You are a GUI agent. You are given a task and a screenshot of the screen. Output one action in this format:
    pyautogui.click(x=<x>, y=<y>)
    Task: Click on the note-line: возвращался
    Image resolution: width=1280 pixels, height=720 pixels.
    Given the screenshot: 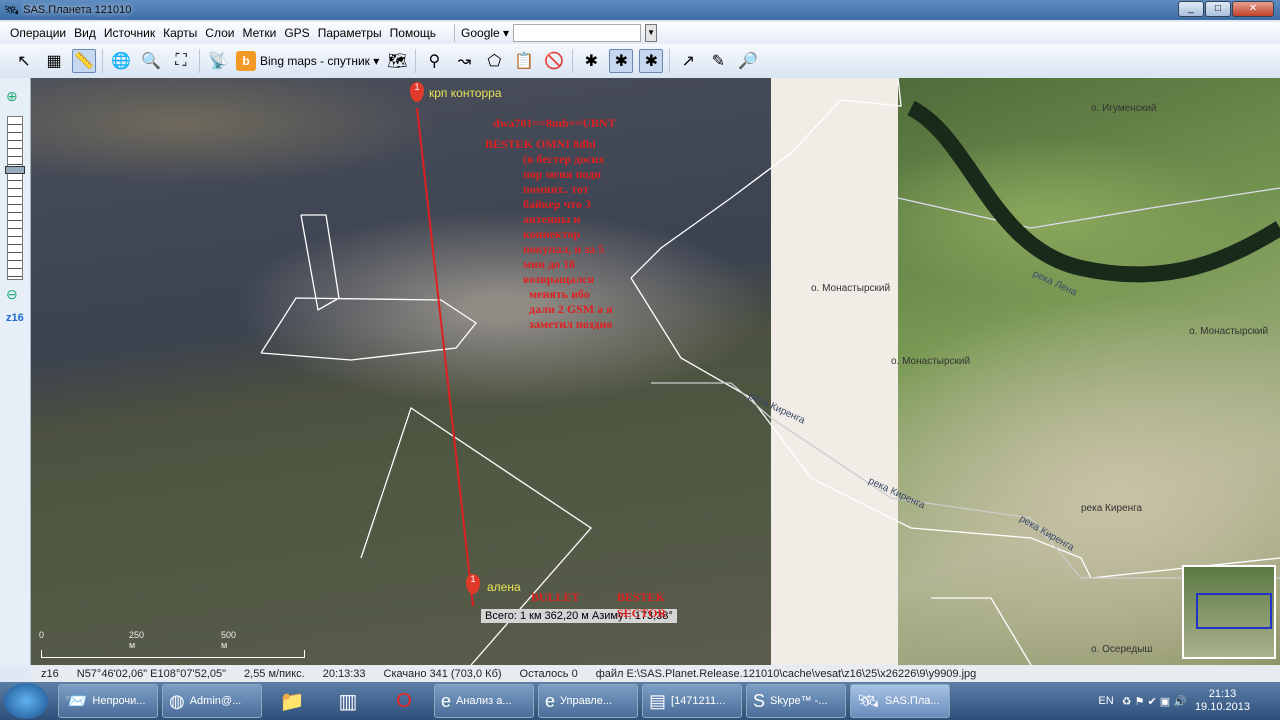 What is the action you would take?
    pyautogui.click(x=559, y=279)
    